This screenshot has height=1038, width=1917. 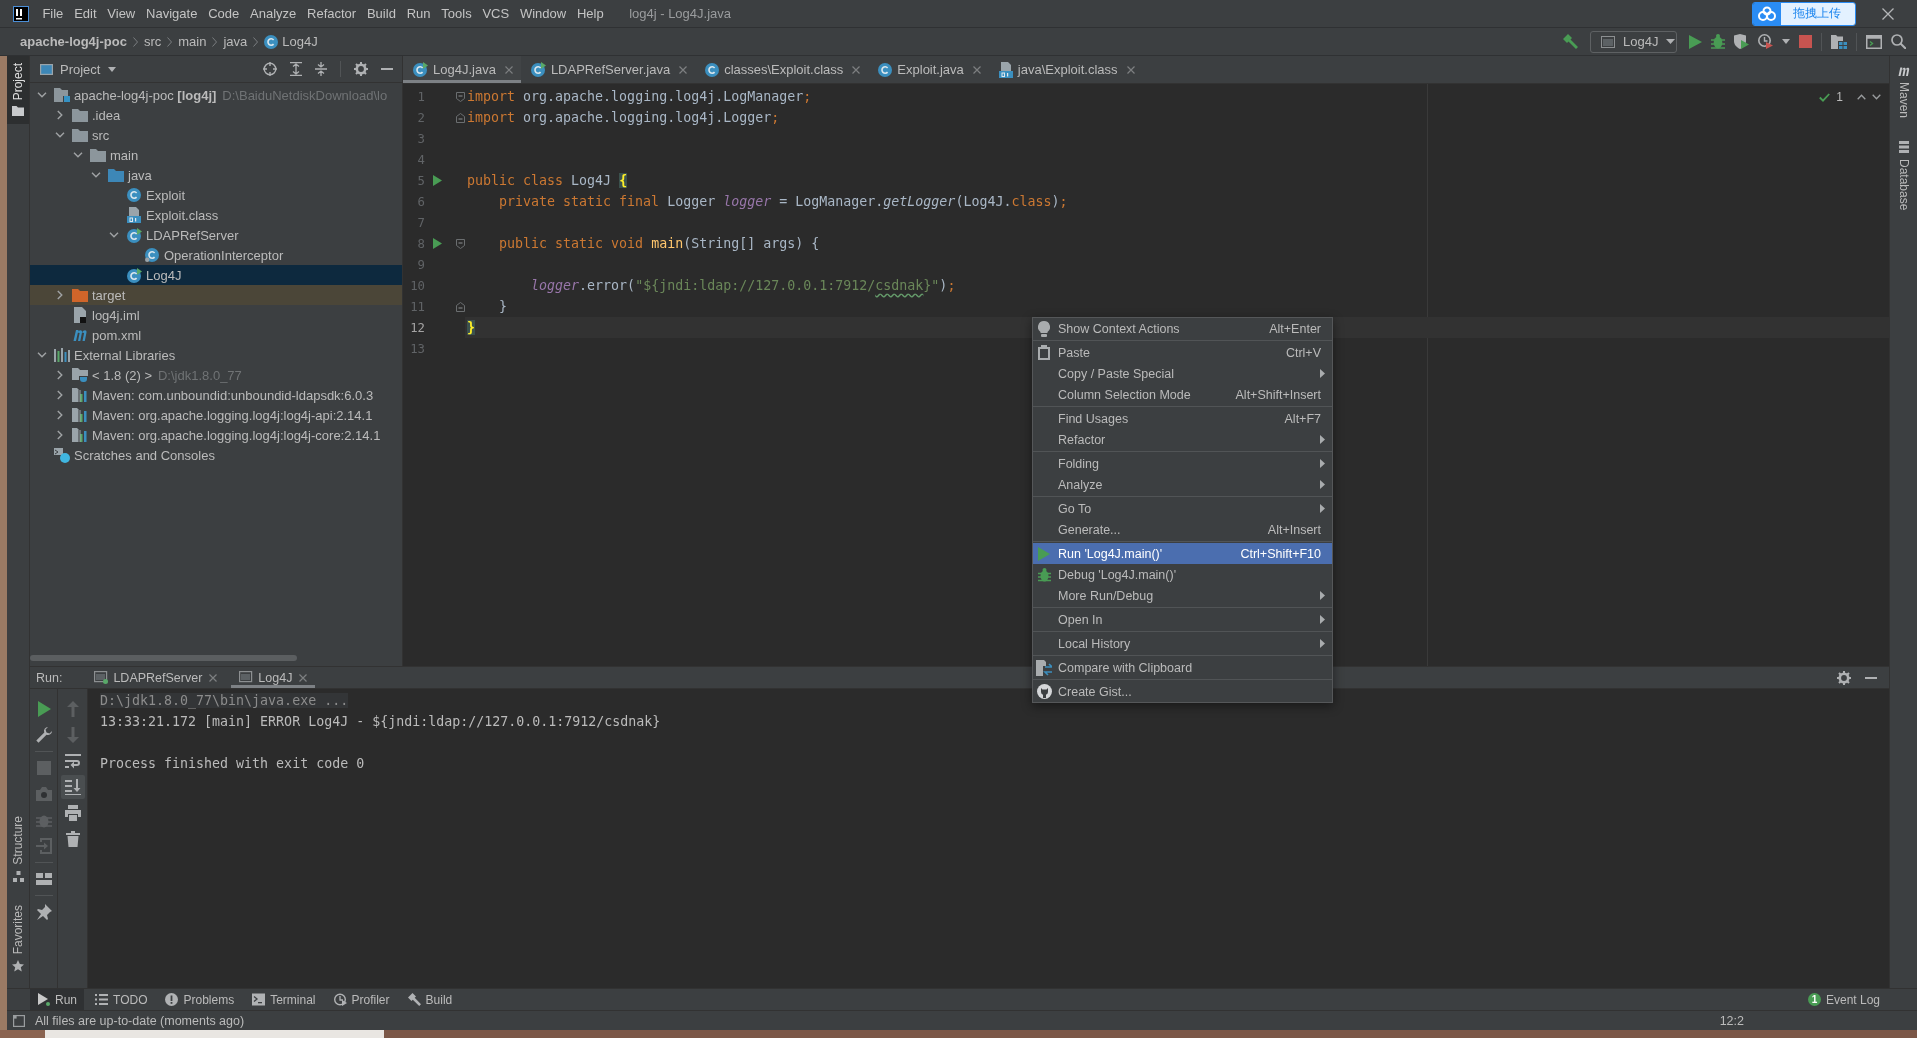 I want to click on tree-item: External Libraries, so click(x=216, y=355).